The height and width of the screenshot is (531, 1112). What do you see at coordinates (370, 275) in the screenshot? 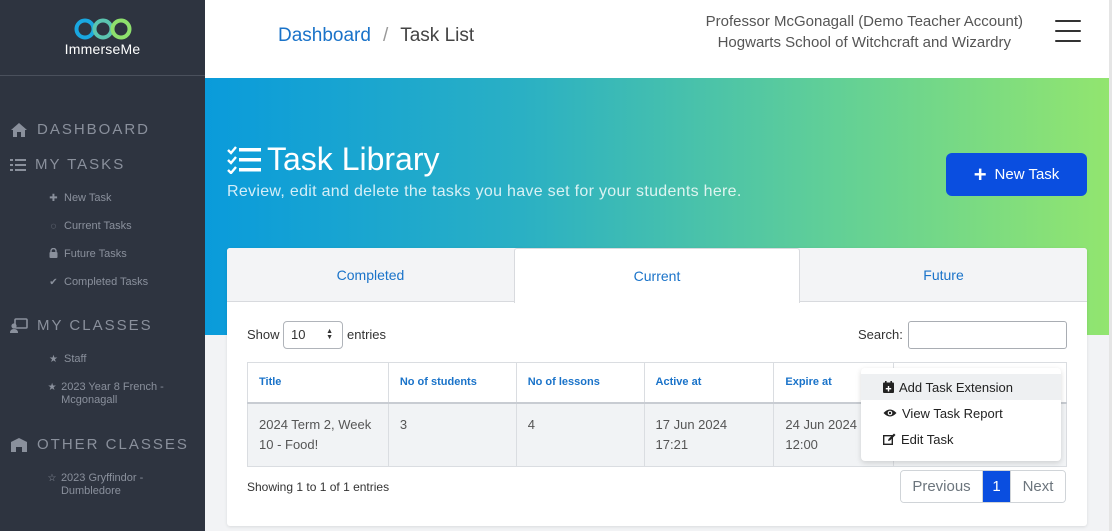
I see `tab-completed: Completed` at bounding box center [370, 275].